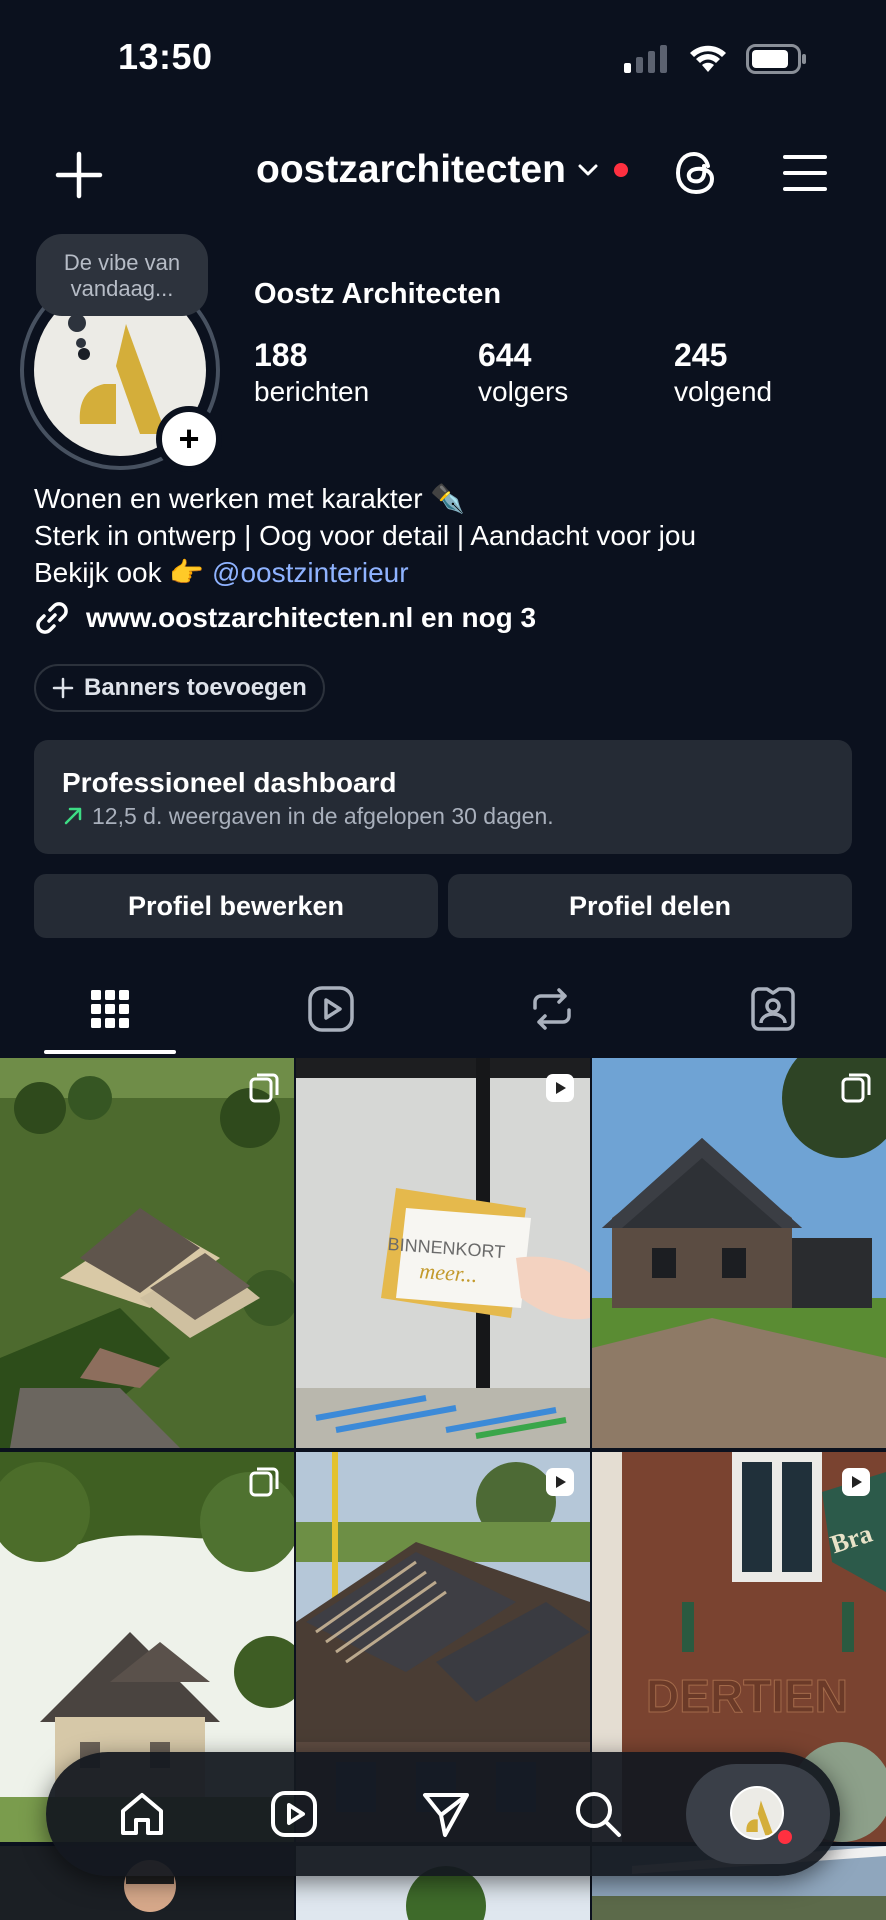 The height and width of the screenshot is (1920, 886). Describe the element at coordinates (523, 391) in the screenshot. I see `stat-label: volgers` at that location.